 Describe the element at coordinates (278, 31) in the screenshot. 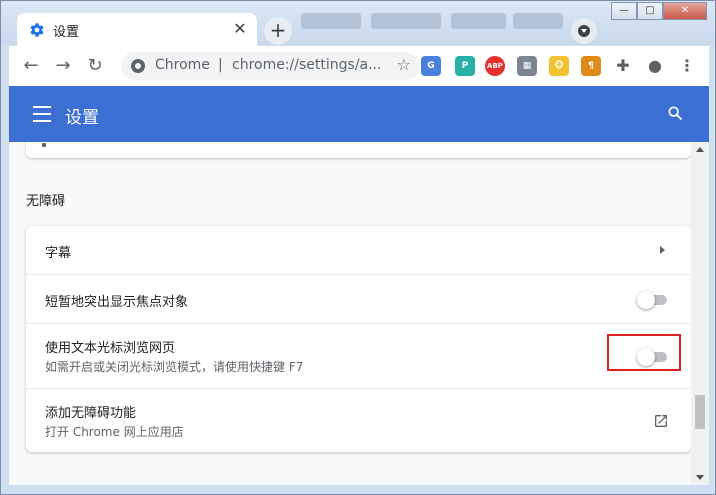

I see `new-tab-button: +` at that location.